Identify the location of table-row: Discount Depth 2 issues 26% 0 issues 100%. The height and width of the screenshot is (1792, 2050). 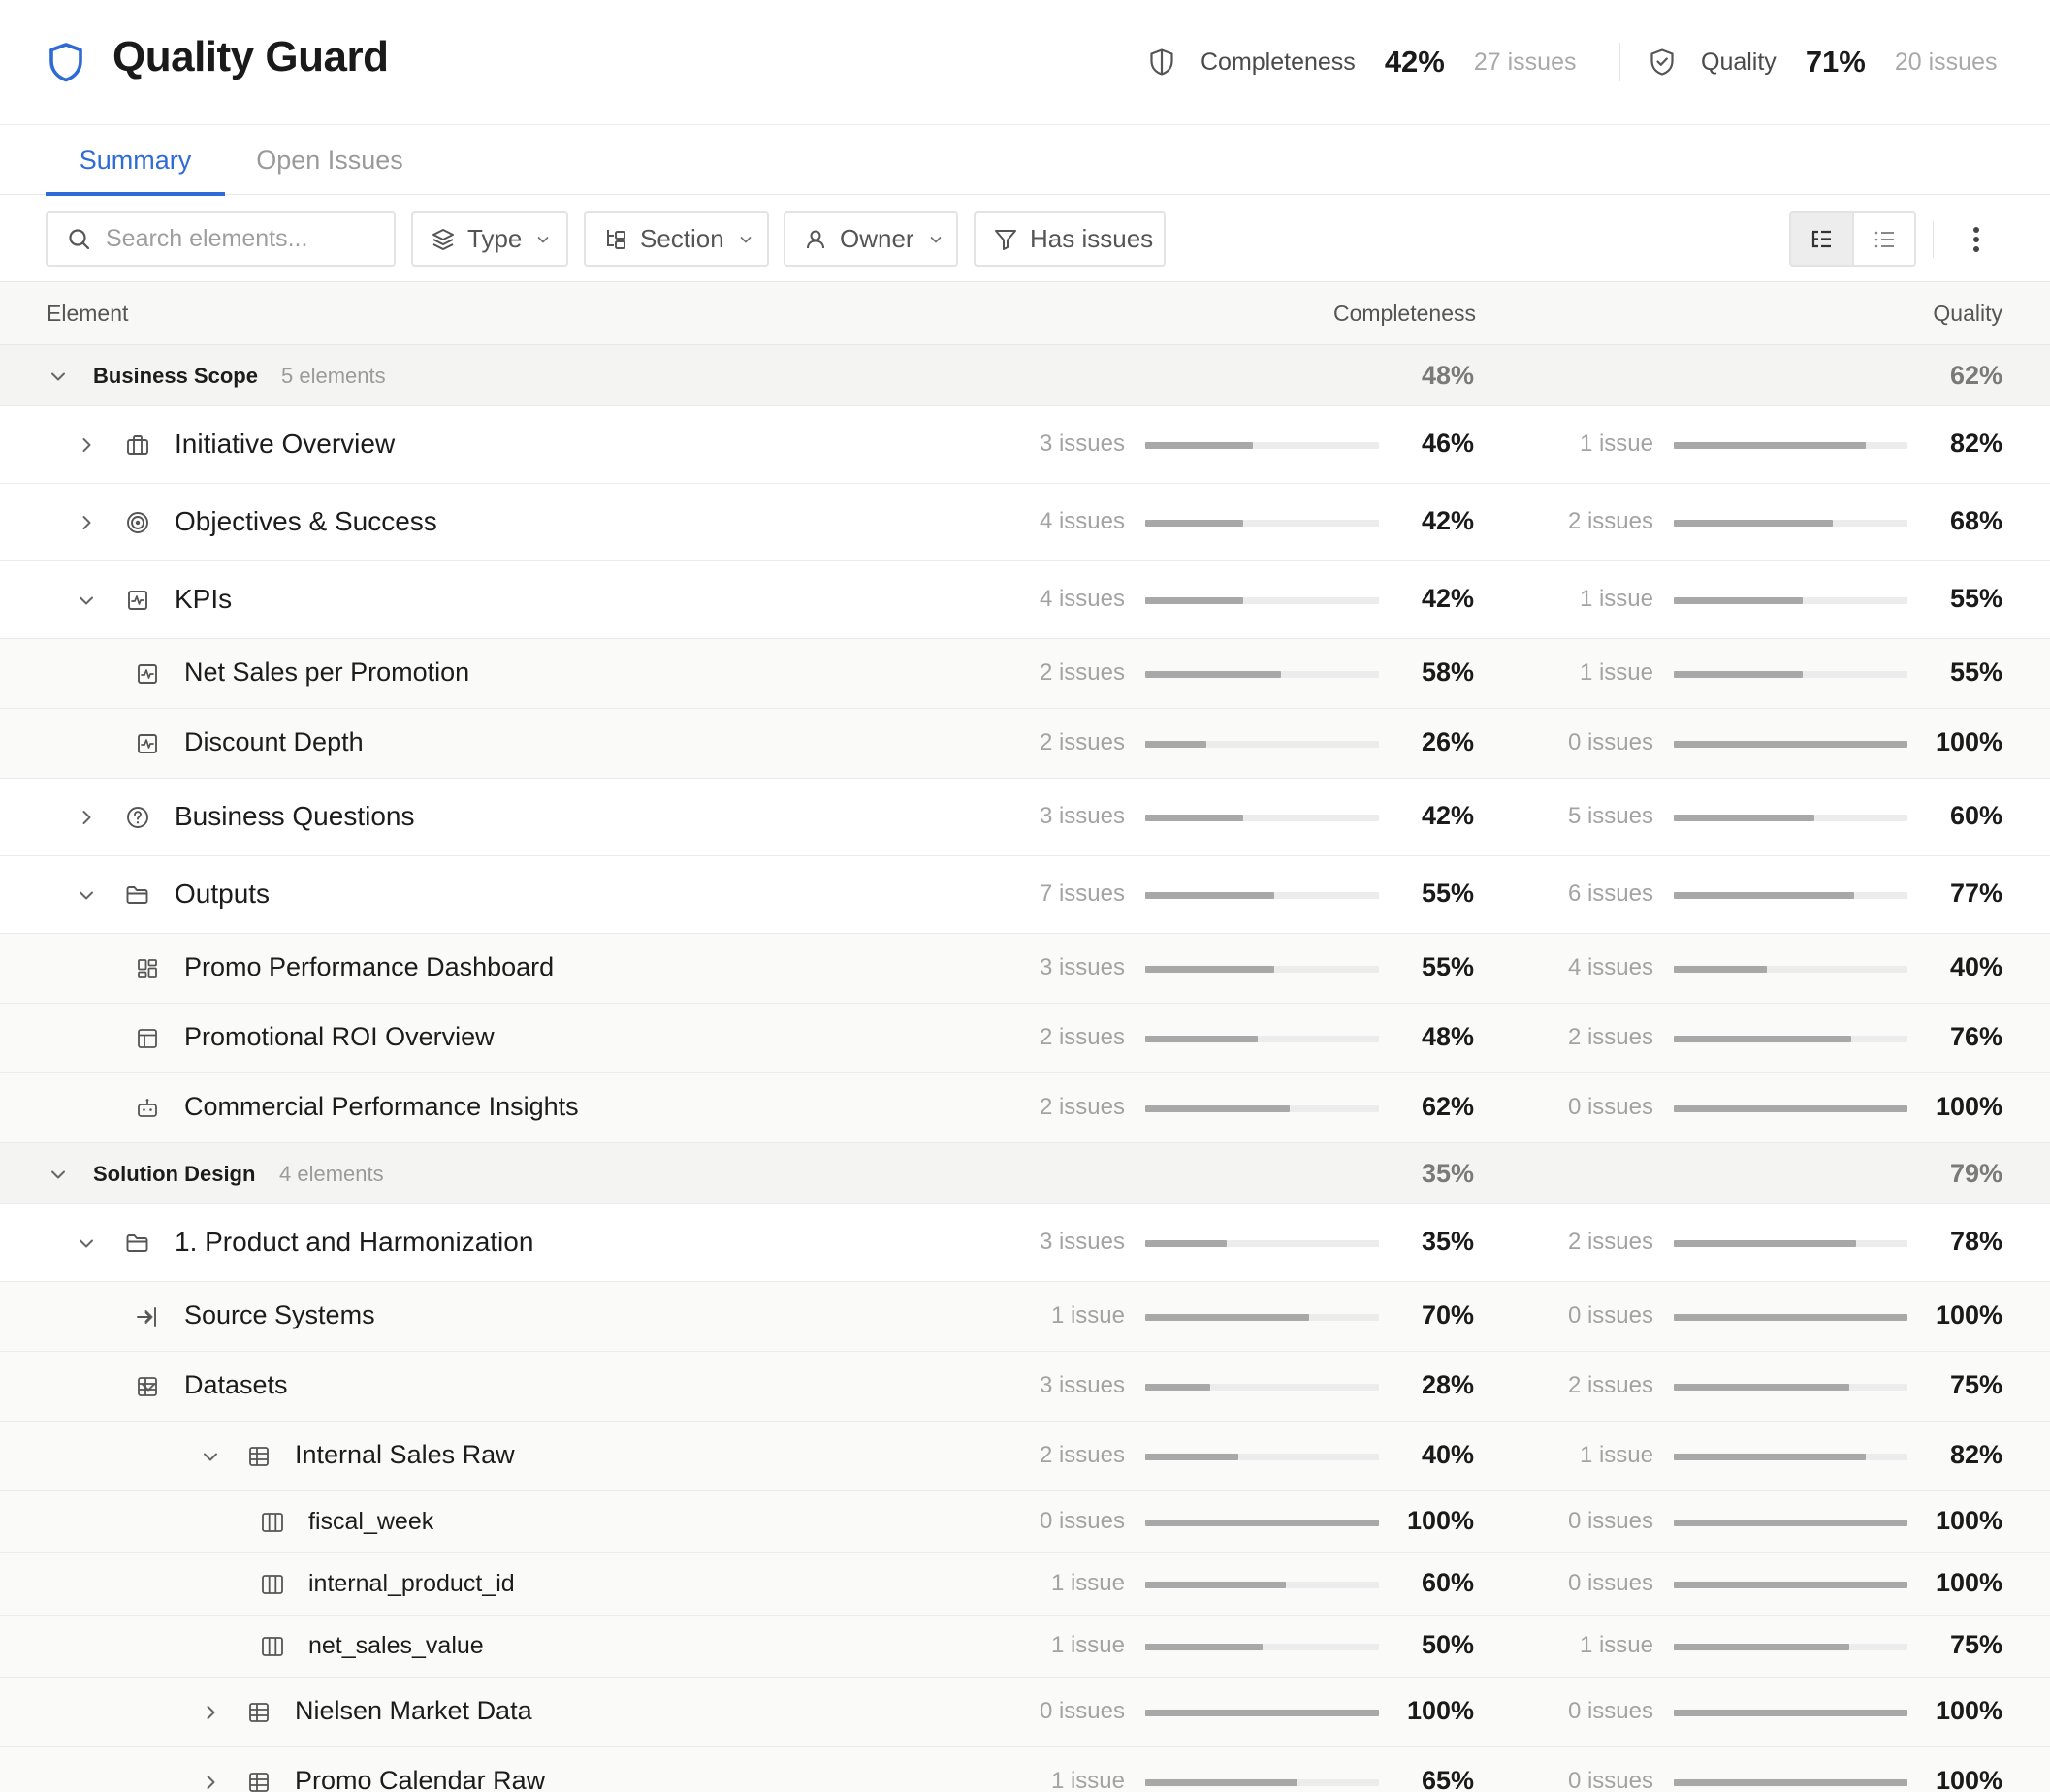
(1025, 744).